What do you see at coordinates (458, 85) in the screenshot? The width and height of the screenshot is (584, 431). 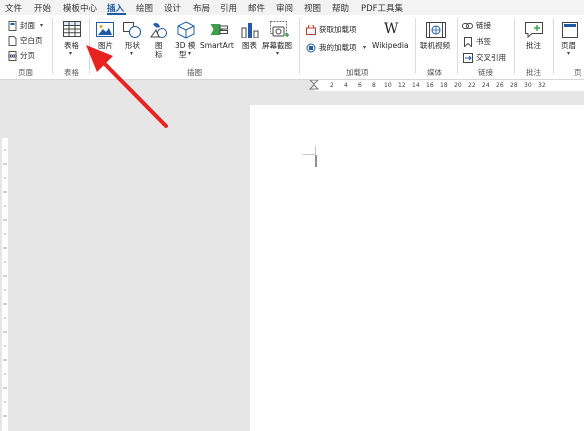 I see `ruler-number: 20` at bounding box center [458, 85].